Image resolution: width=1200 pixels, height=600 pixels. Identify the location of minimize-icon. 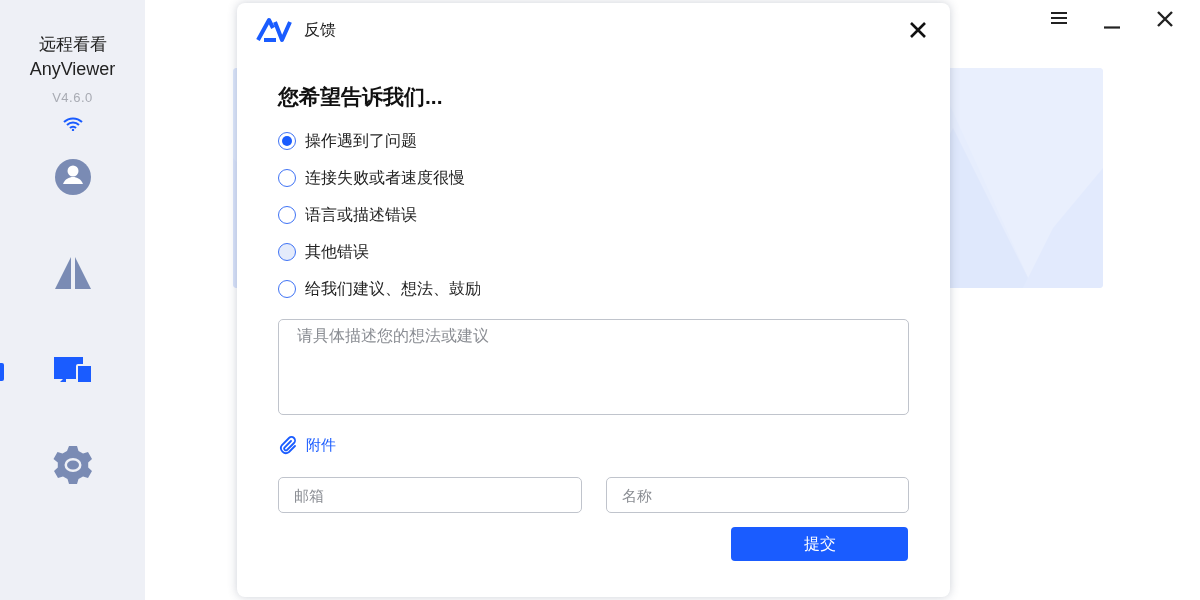
(1112, 27).